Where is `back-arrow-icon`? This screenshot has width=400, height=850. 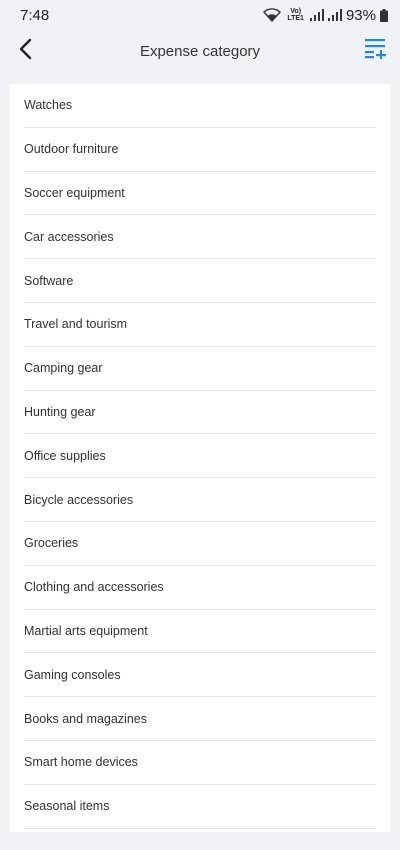 back-arrow-icon is located at coordinates (25, 51).